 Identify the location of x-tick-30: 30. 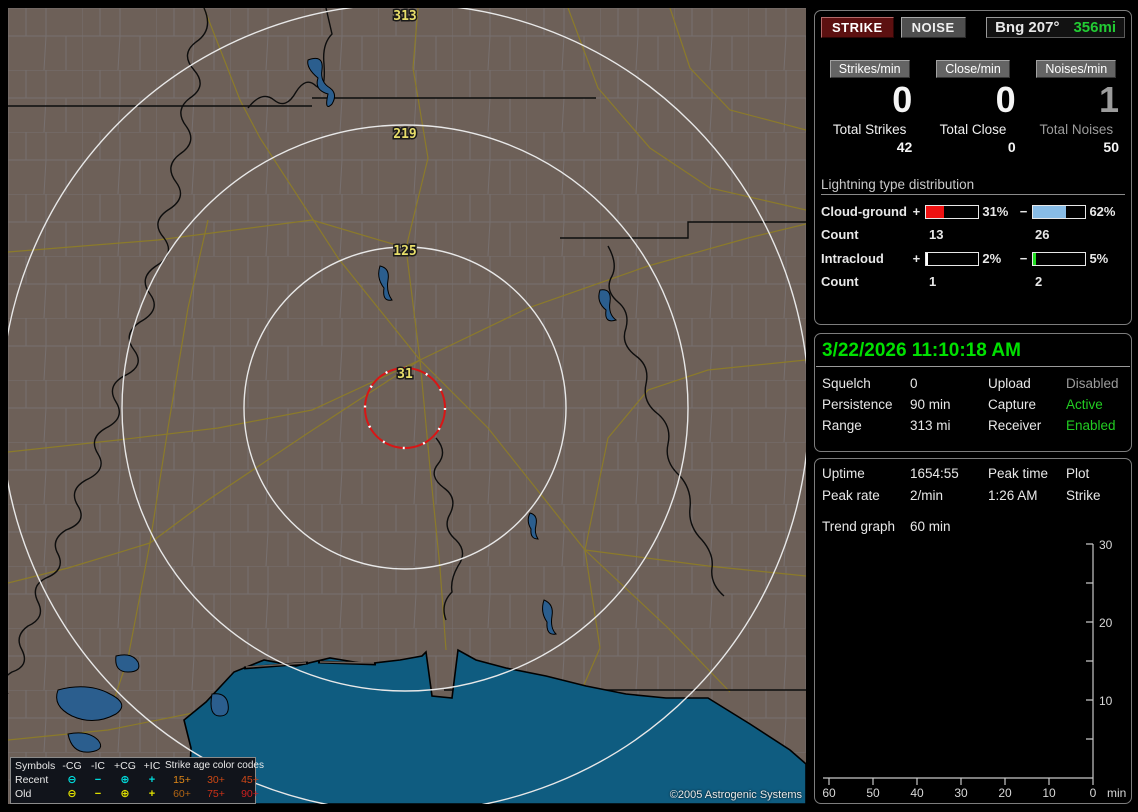
(961, 793).